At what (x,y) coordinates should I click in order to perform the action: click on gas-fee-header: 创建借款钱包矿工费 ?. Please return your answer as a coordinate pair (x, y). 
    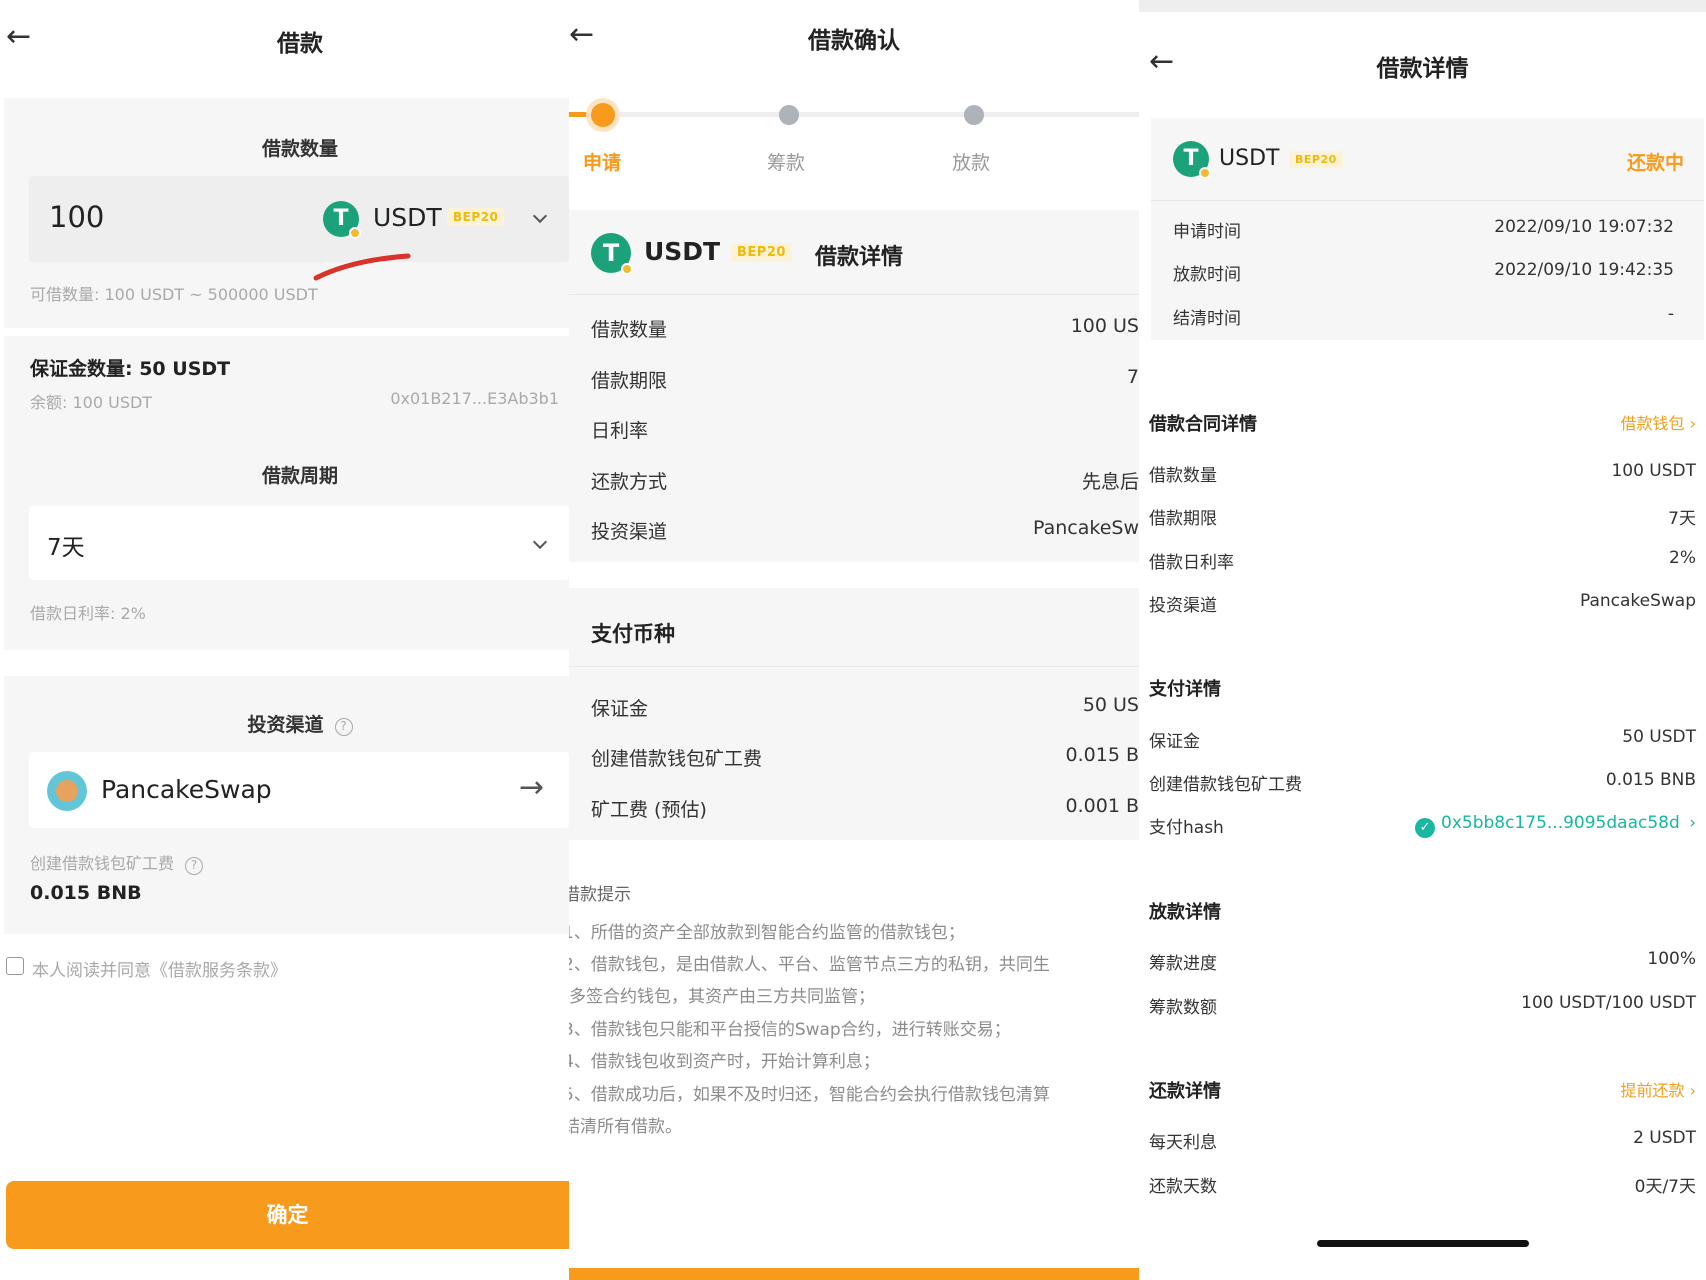
    Looking at the image, I should click on (117, 862).